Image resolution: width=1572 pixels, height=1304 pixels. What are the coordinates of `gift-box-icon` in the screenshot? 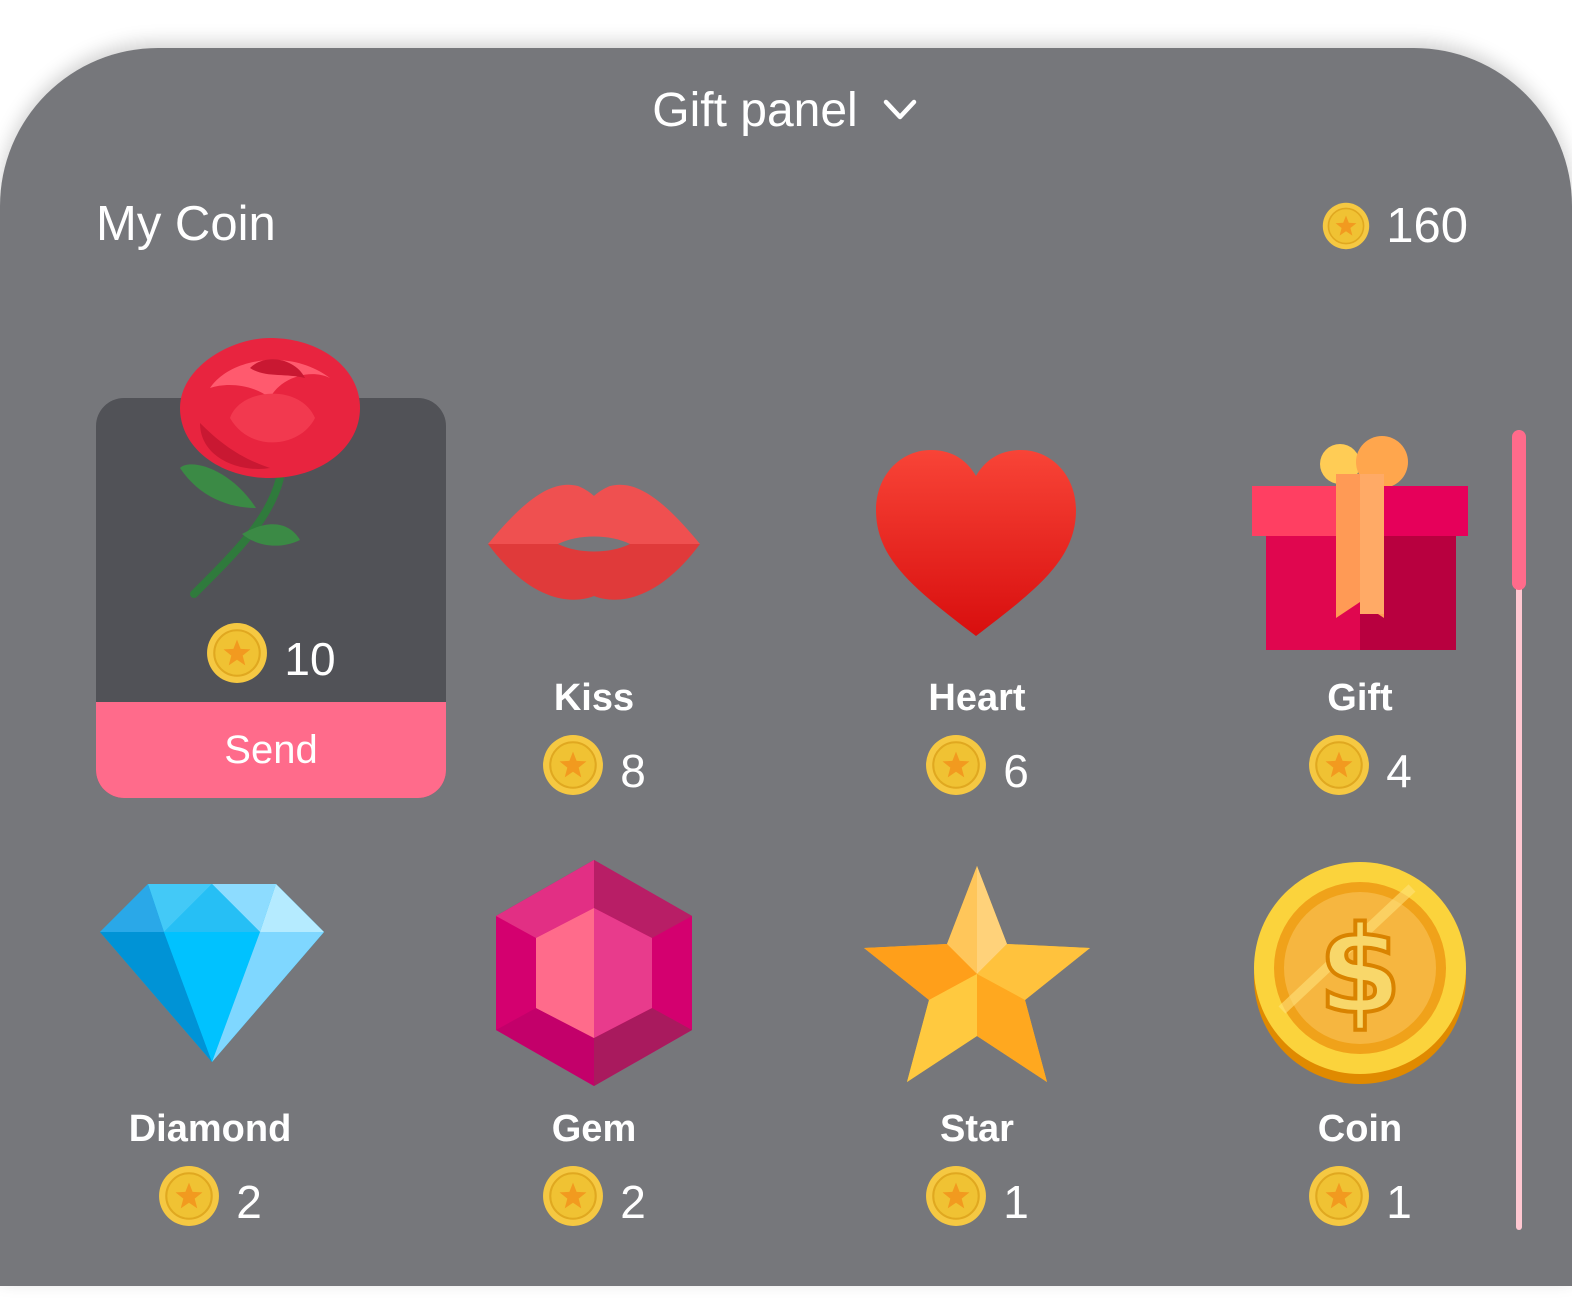 It's located at (1360, 543).